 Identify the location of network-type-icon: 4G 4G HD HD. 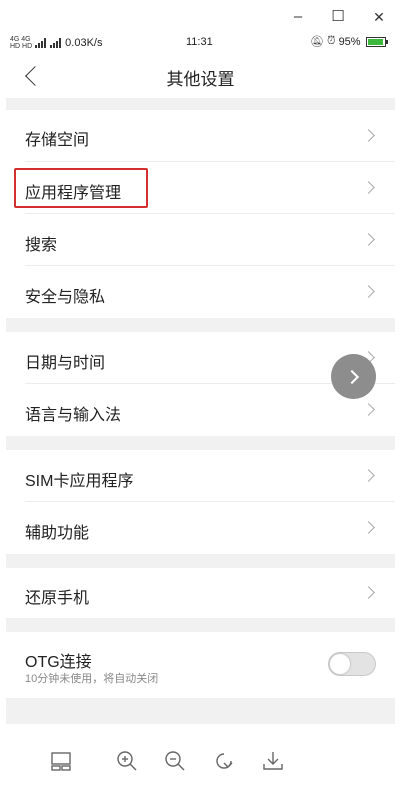
(21, 43).